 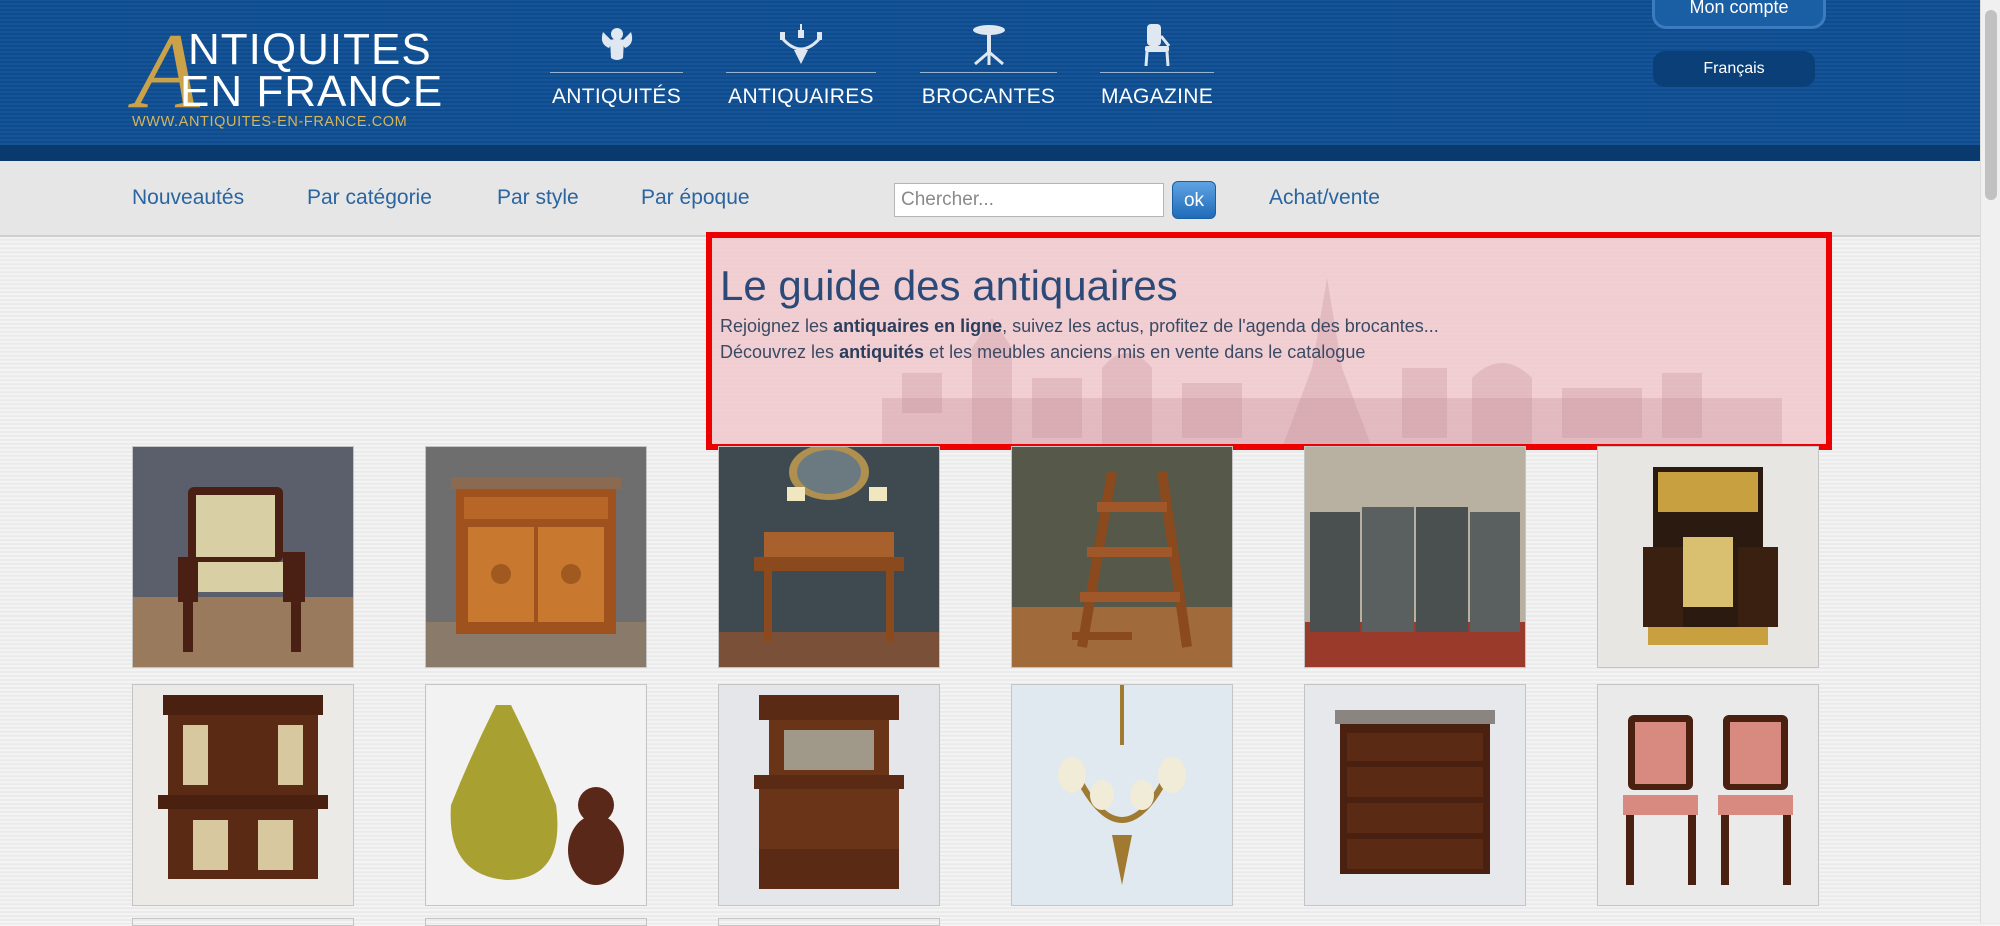 What do you see at coordinates (1029, 200) in the screenshot?
I see `search-input` at bounding box center [1029, 200].